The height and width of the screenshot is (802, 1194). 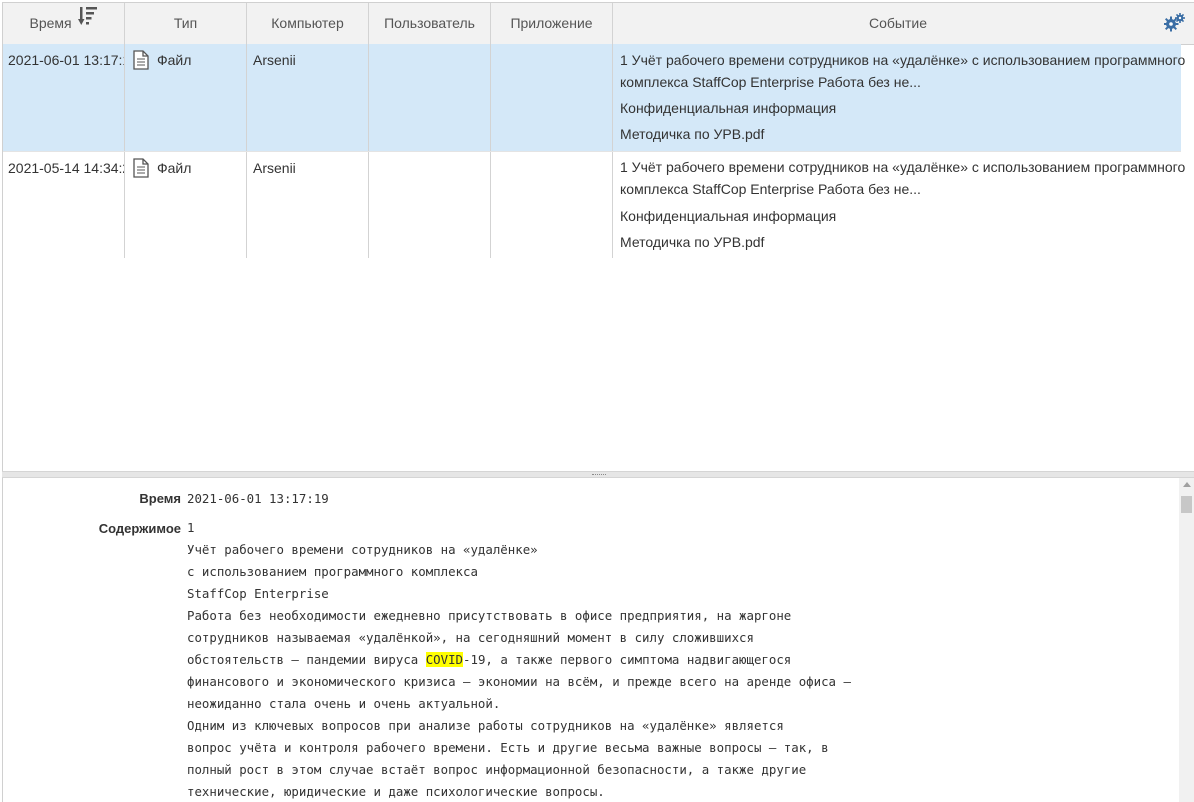 I want to click on scroll-up-arrow-icon, so click(x=1187, y=484).